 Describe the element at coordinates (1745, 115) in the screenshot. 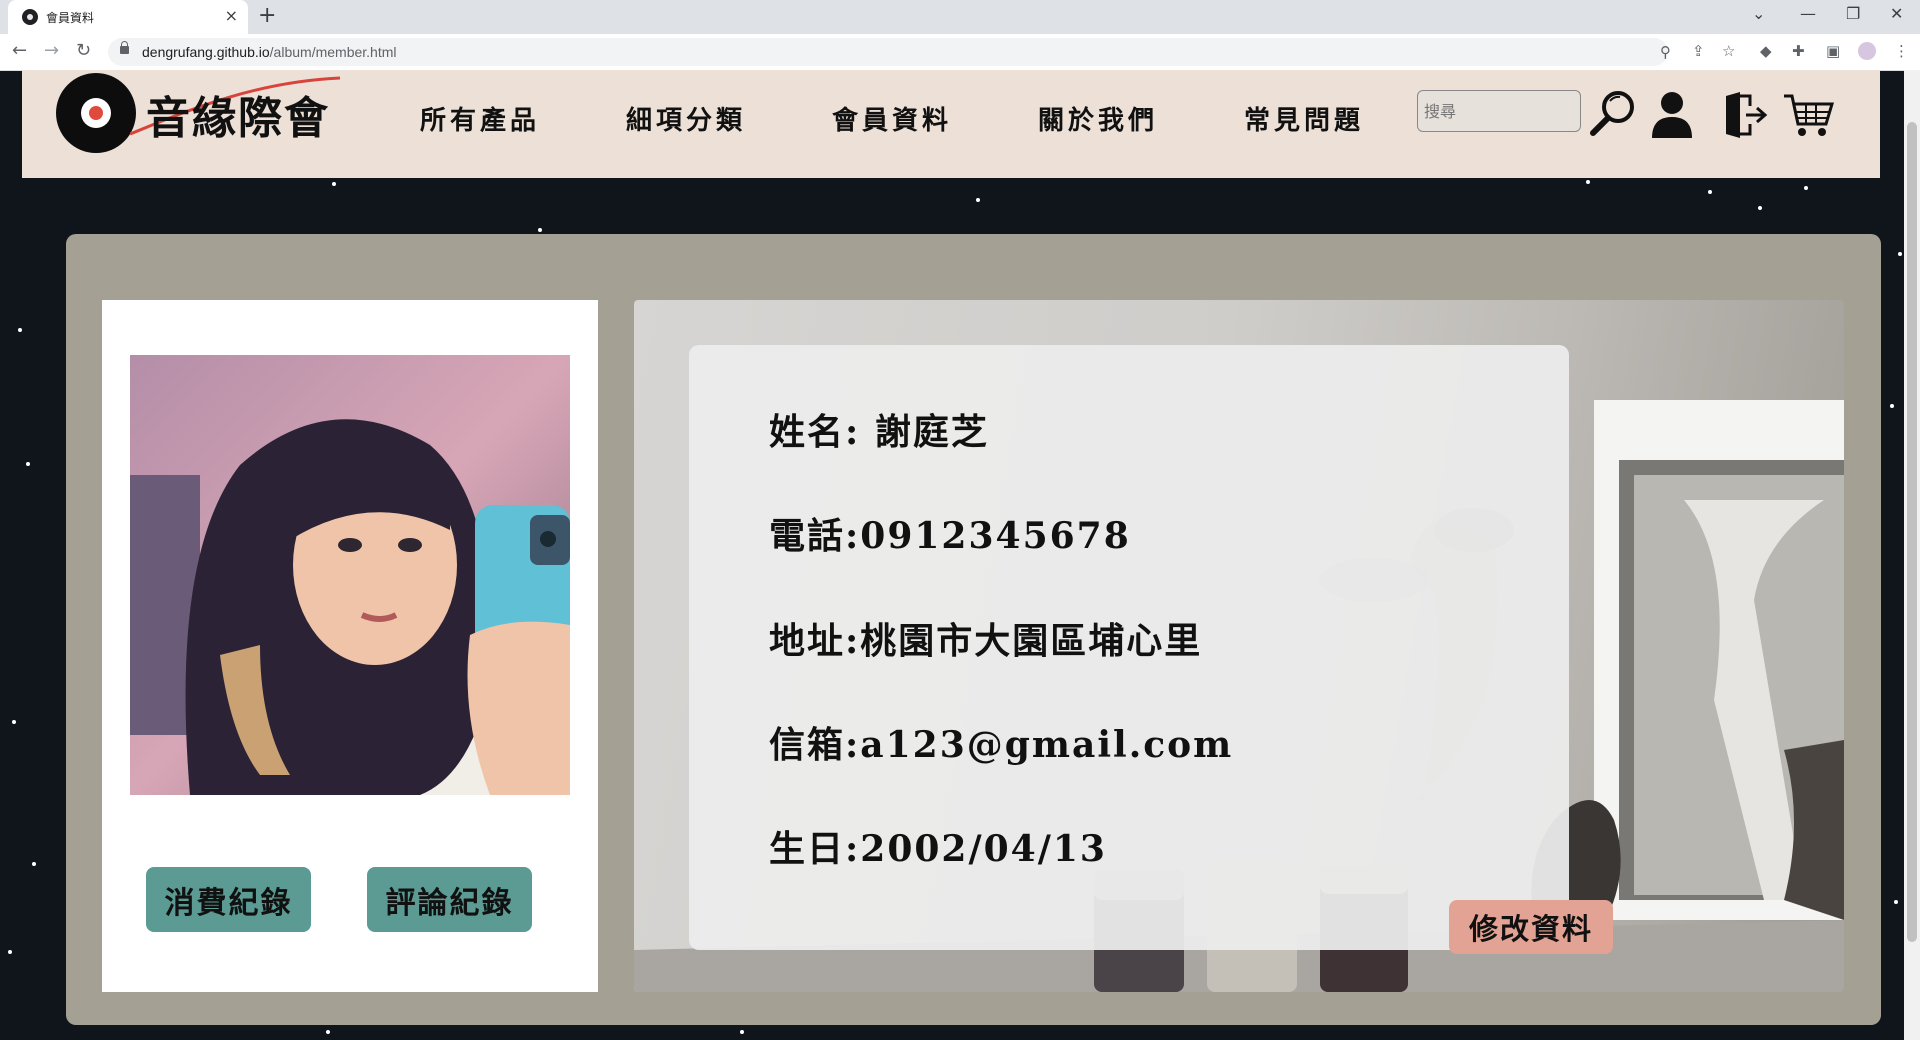

I see `logout-icon` at that location.